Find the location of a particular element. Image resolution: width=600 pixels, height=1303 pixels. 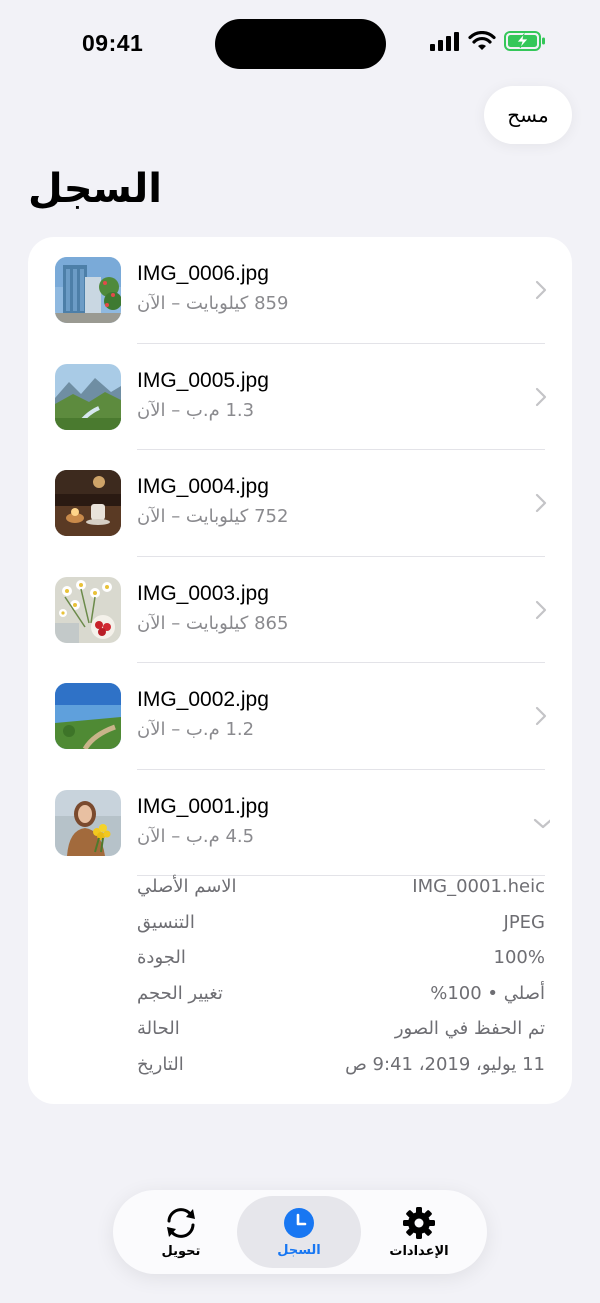

history-item: IMG_0005.jpg 1.3 م.ب – الآن is located at coordinates (300, 397).